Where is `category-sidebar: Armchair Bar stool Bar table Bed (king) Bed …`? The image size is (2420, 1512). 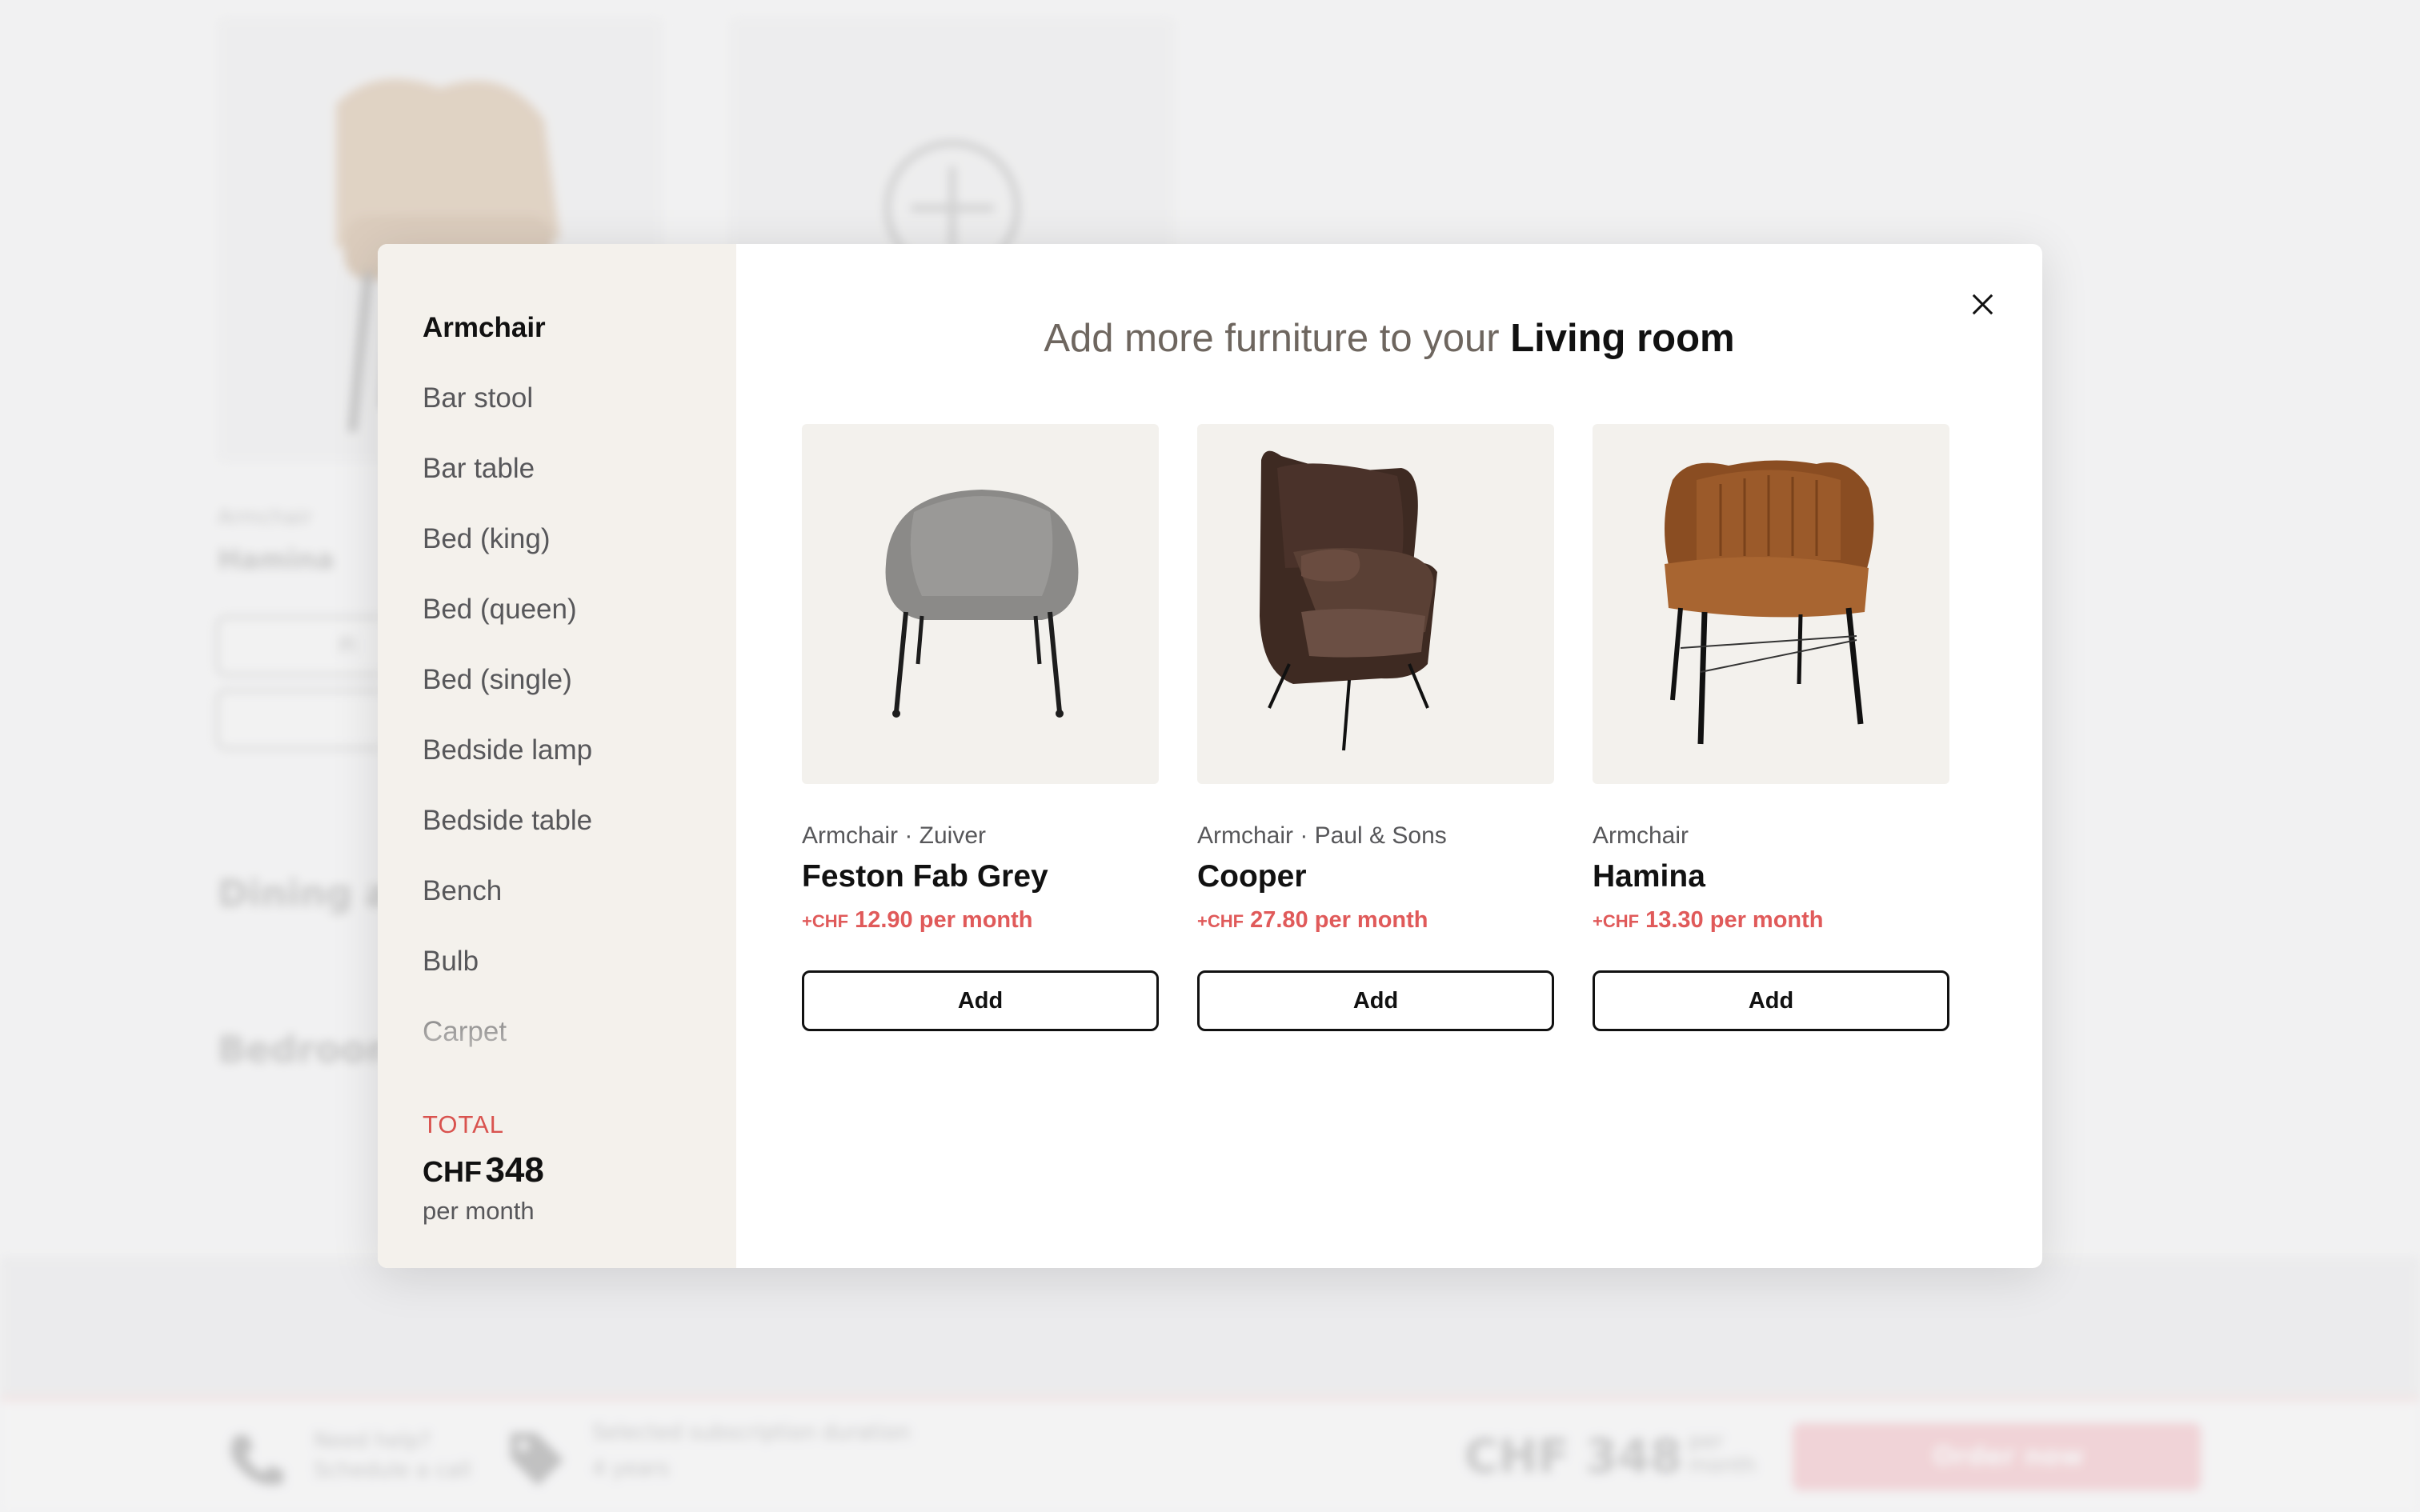 category-sidebar: Armchair Bar stool Bar table Bed (king) Bed … is located at coordinates (557, 756).